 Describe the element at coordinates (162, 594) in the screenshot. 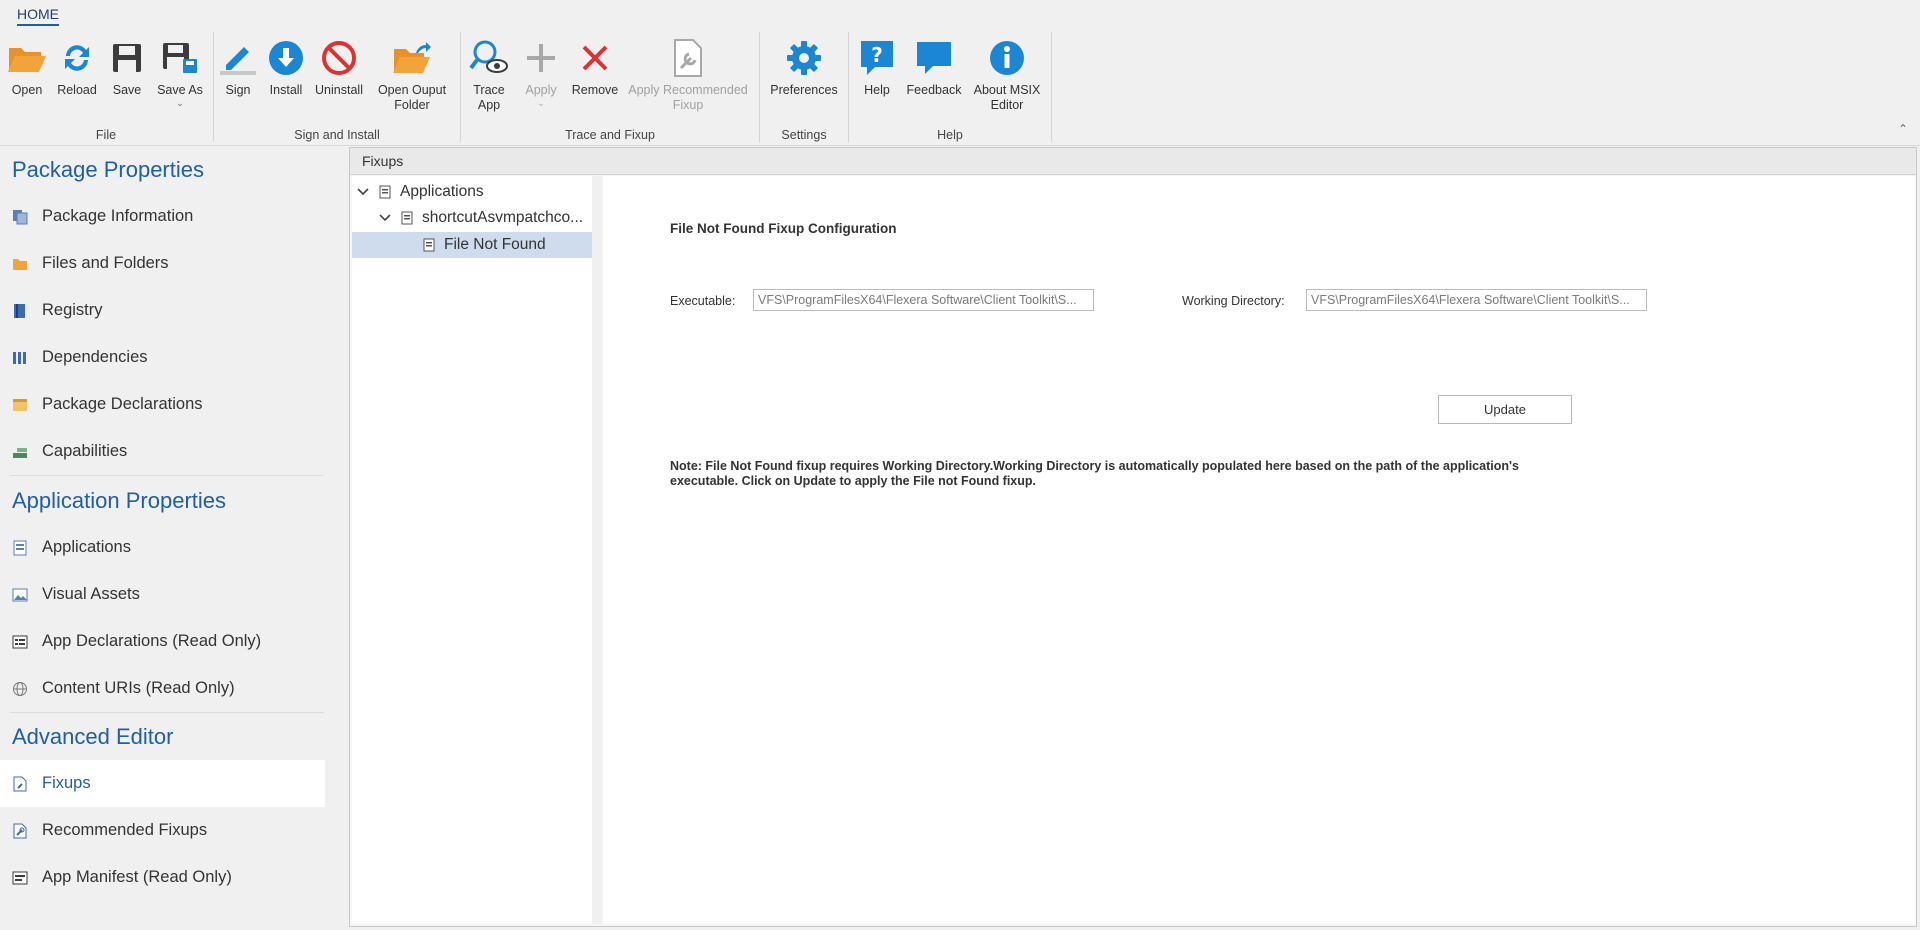

I see `nav-visual-assets: Visual Assets` at that location.